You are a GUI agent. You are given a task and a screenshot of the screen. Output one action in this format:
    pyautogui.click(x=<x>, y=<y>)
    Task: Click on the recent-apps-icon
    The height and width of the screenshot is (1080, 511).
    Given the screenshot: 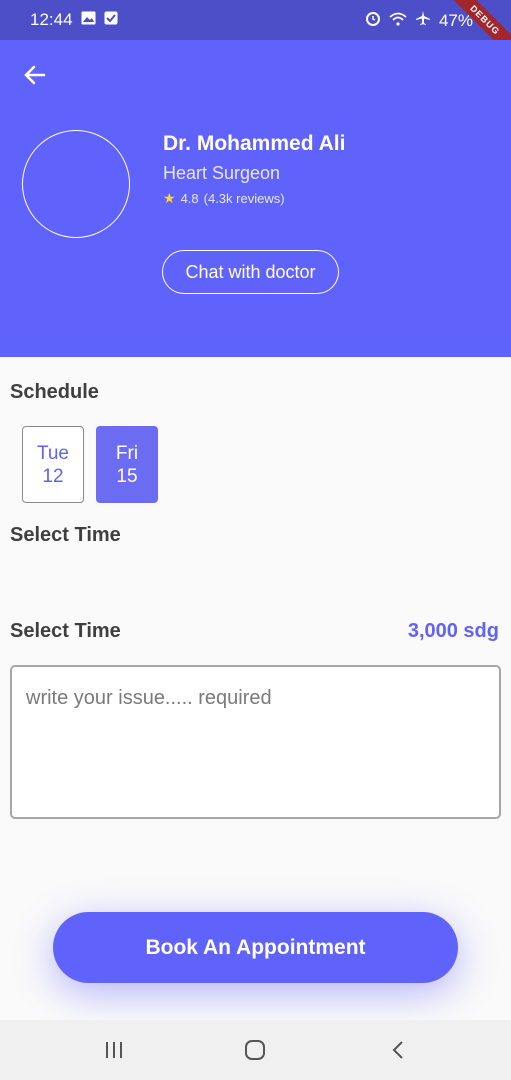 What is the action you would take?
    pyautogui.click(x=114, y=1054)
    